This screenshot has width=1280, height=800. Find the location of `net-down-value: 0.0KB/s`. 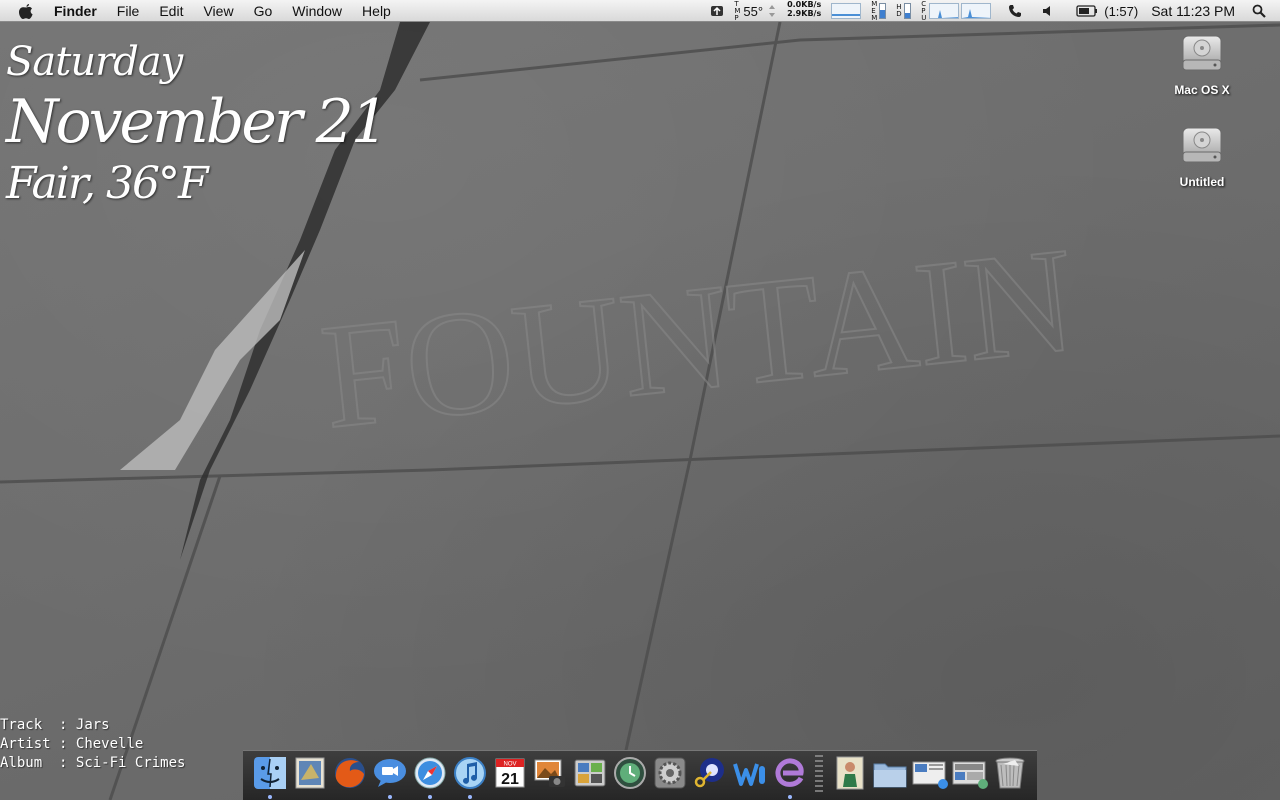

net-down-value: 0.0KB/s is located at coordinates (804, 4).